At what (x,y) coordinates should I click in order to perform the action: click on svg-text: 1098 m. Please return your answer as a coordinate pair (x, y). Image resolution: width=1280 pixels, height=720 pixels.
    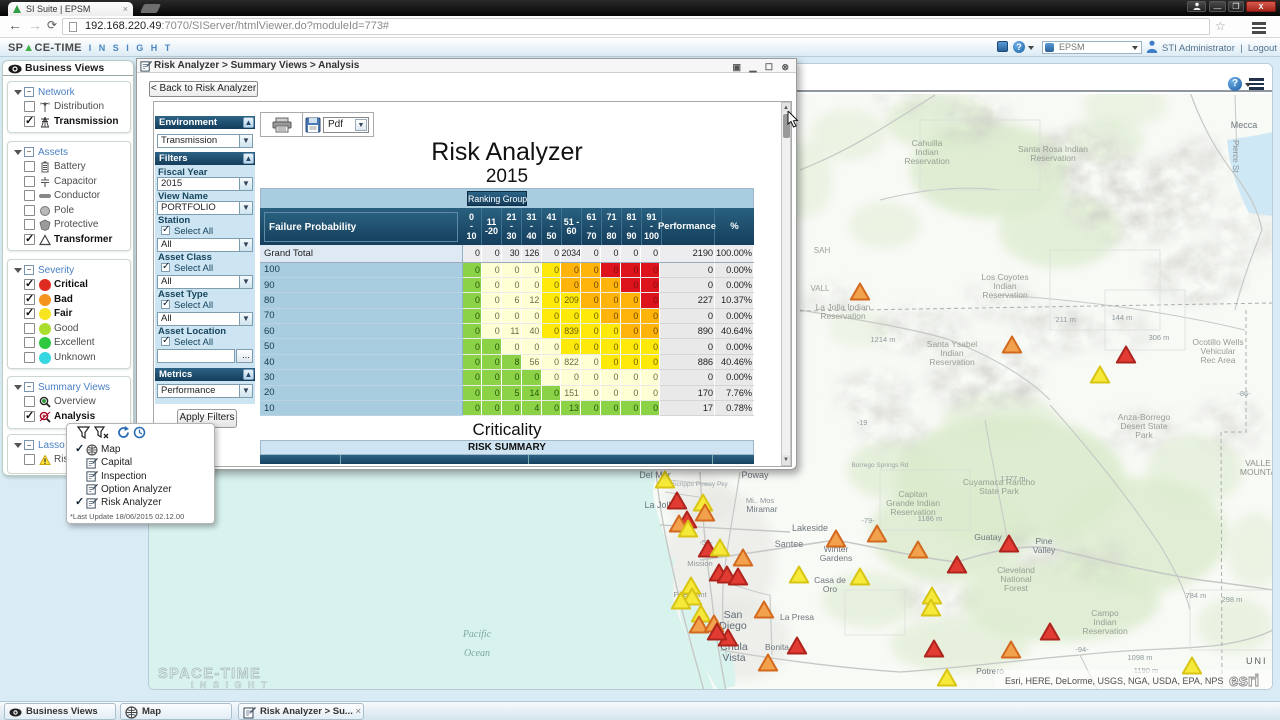
    Looking at the image, I should click on (1139, 657).